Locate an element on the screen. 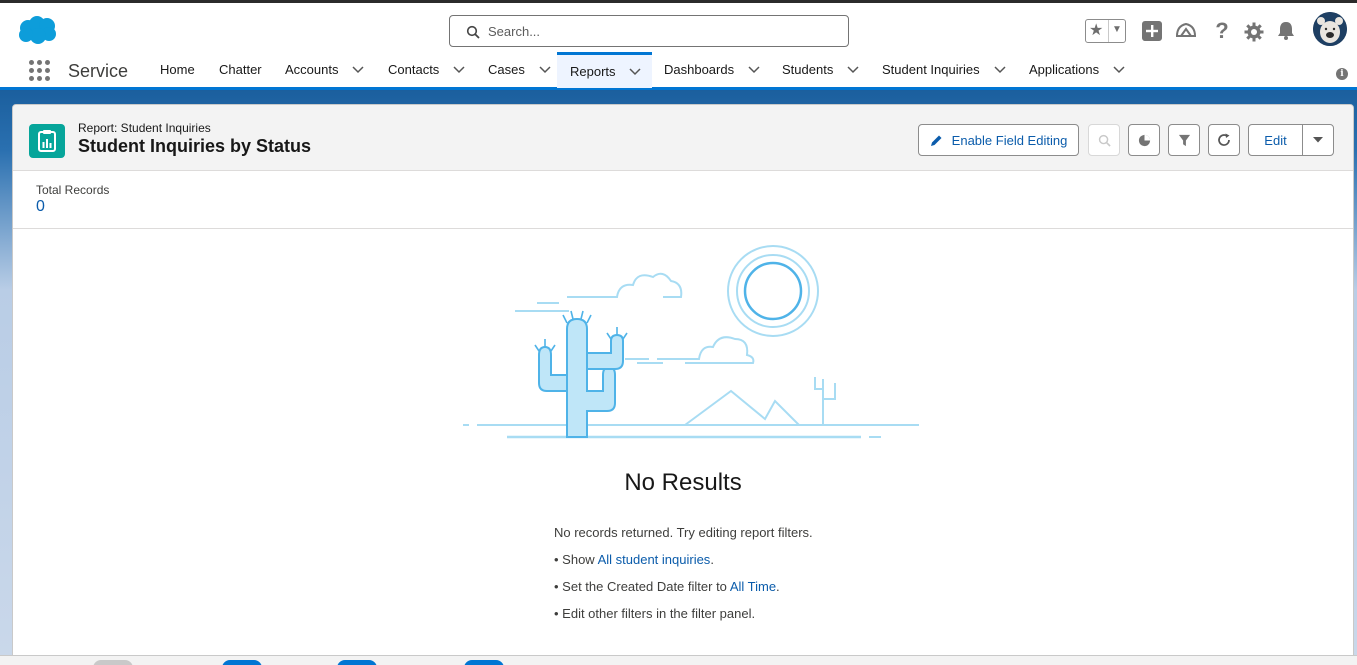  filter-button is located at coordinates (1184, 140).